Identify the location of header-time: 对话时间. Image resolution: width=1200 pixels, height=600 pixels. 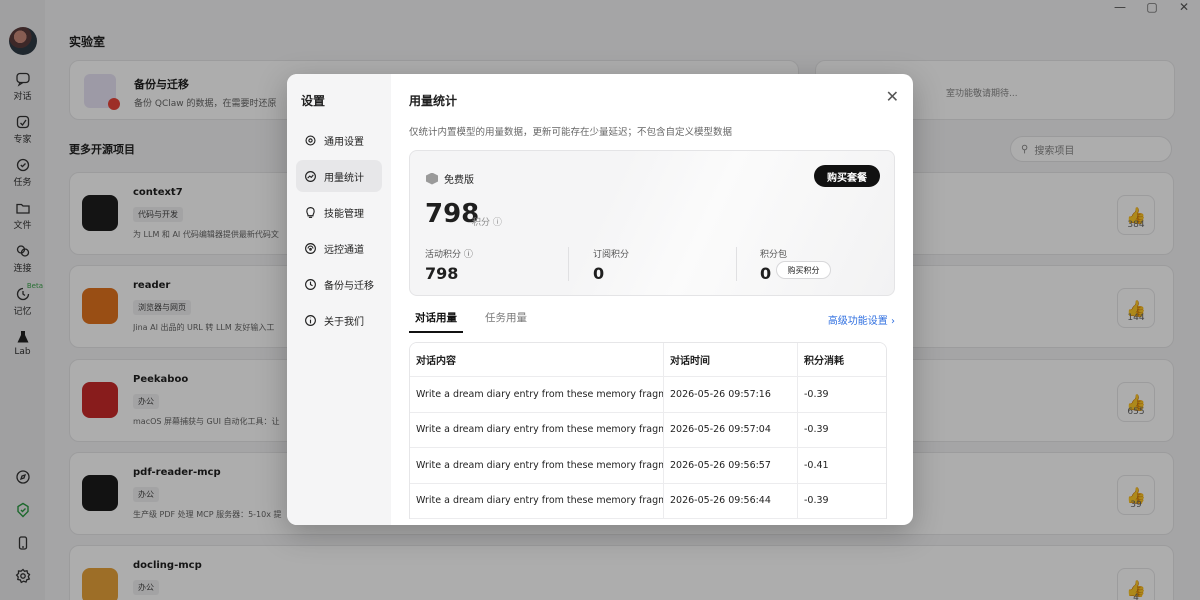
(731, 359).